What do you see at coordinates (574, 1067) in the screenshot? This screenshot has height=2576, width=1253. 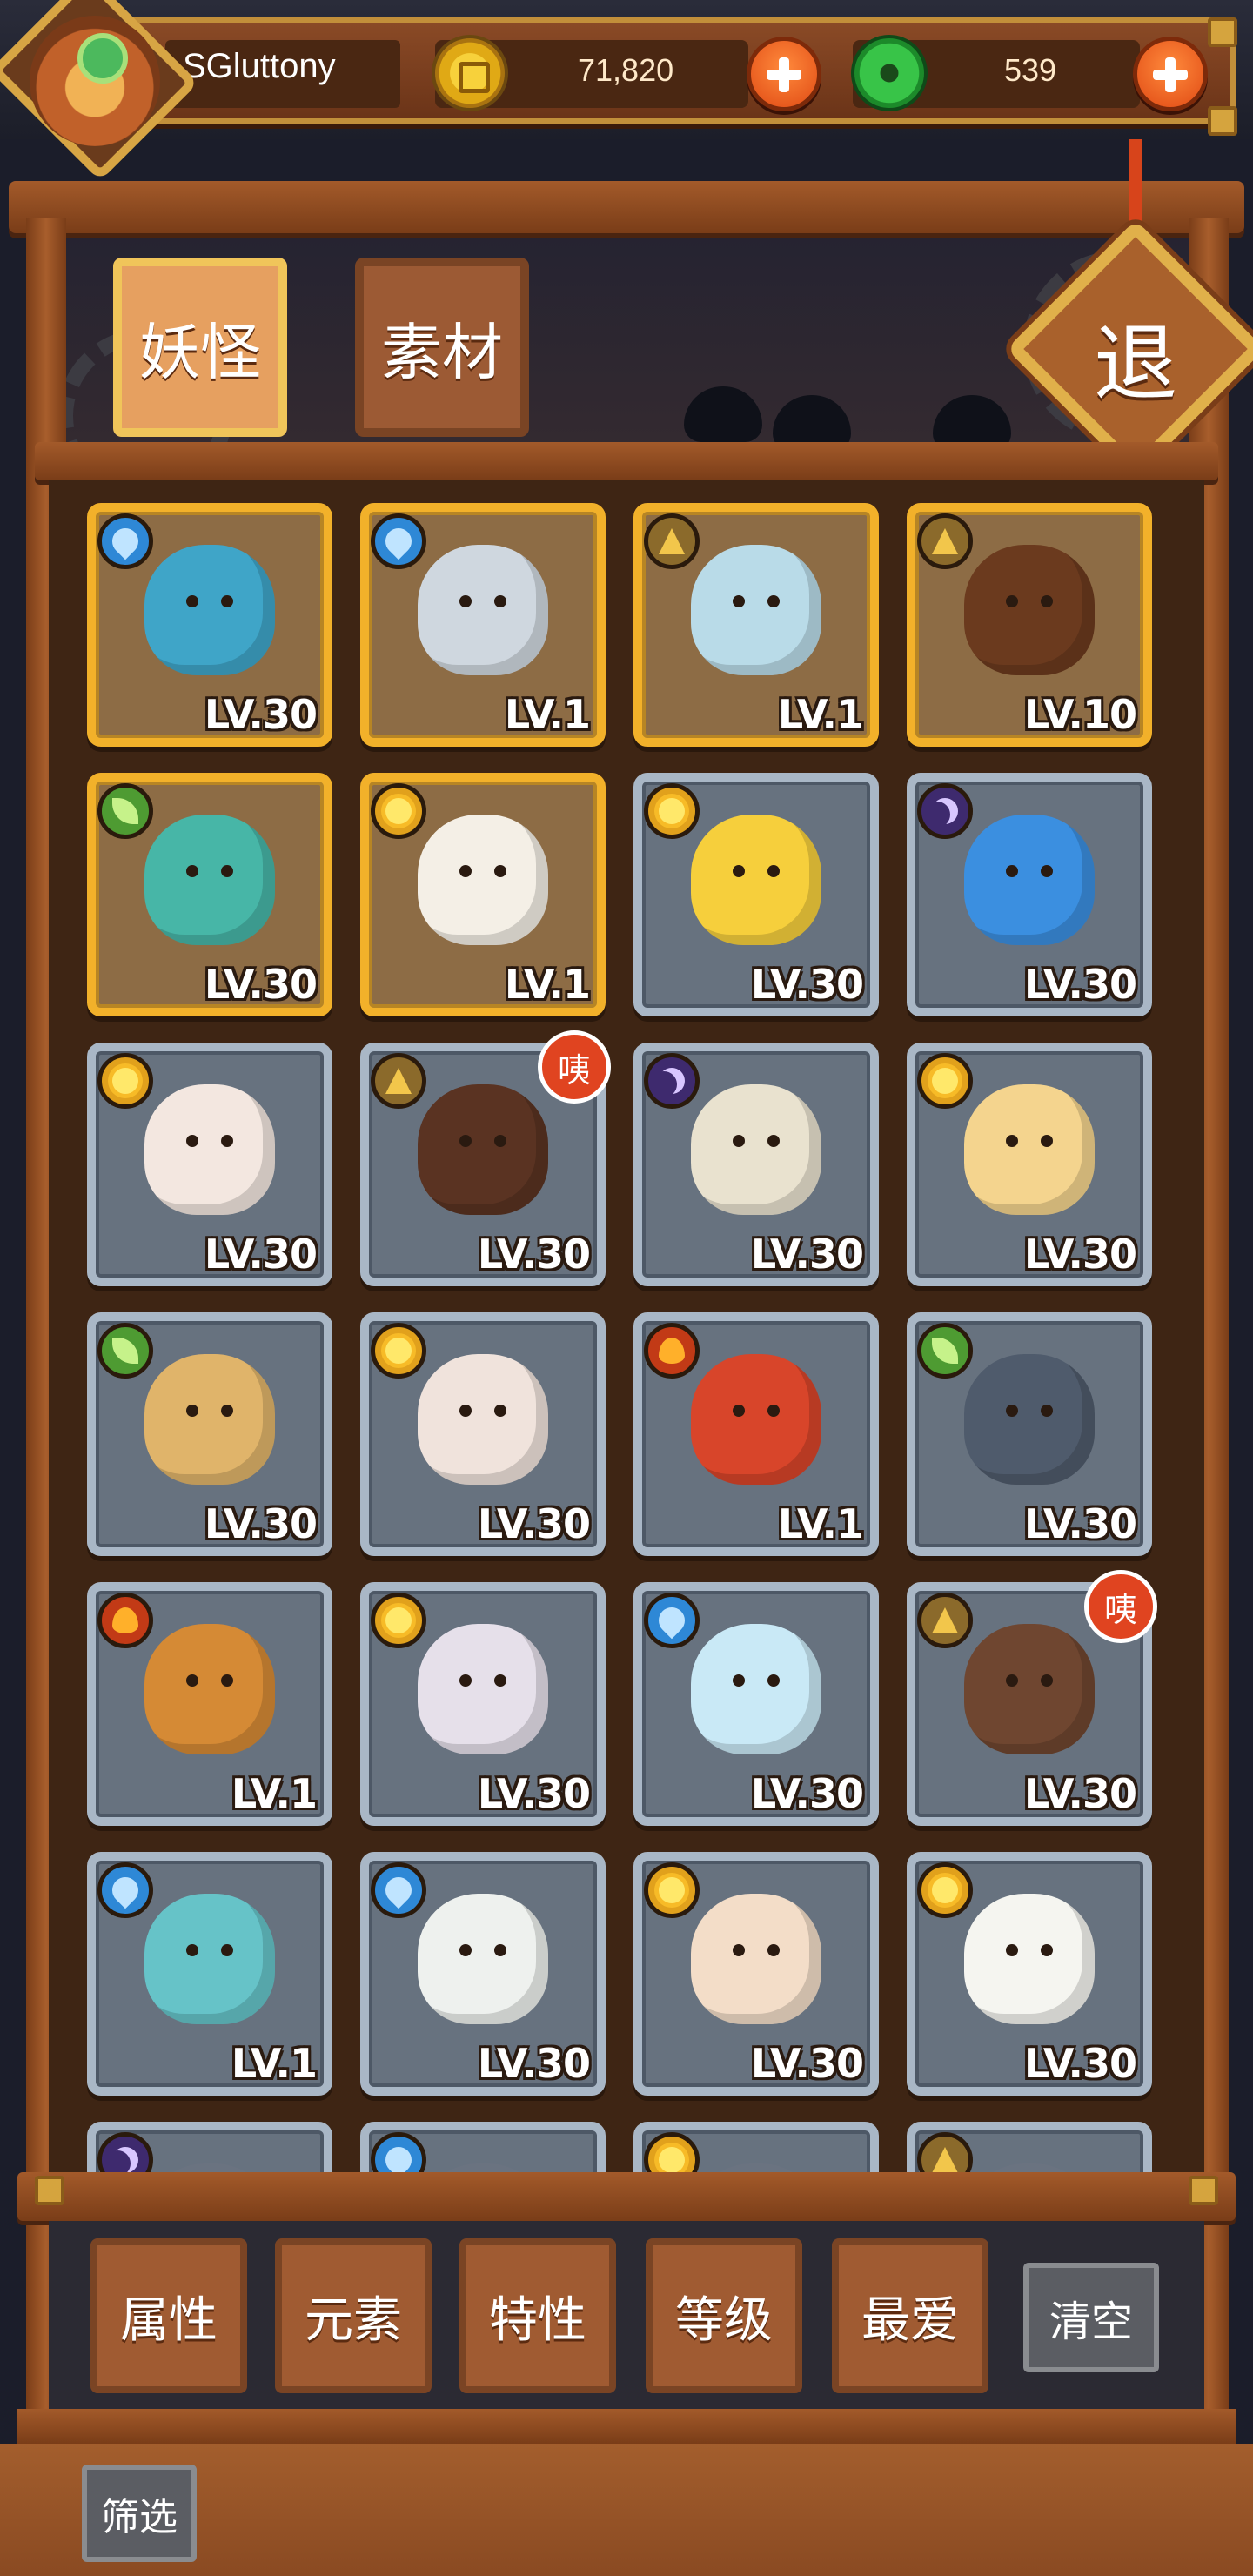 I see `new-tag-badge: 咦` at bounding box center [574, 1067].